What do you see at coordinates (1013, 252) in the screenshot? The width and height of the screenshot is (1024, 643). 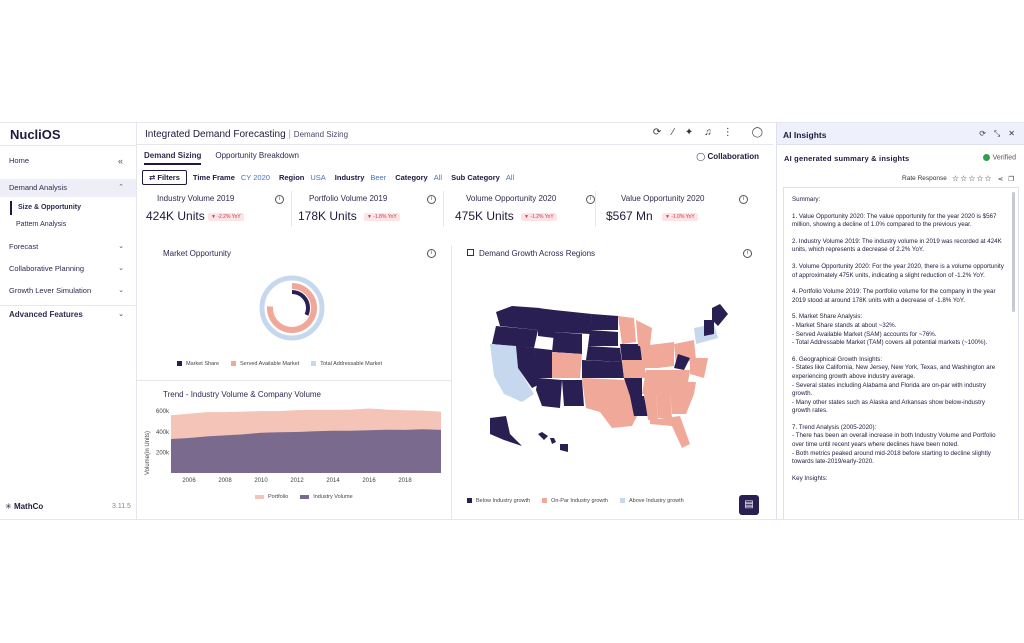 I see `scrollbar` at bounding box center [1013, 252].